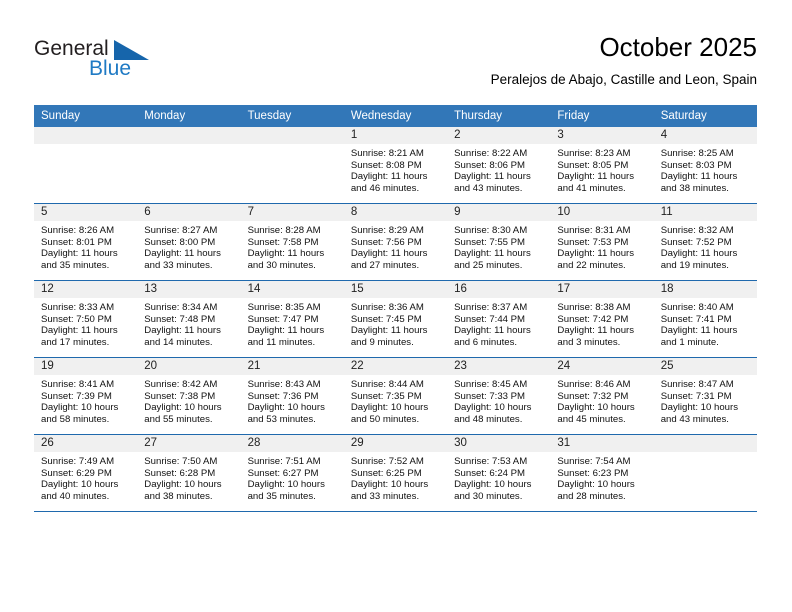 This screenshot has width=792, height=612. I want to click on day-number, so click(189, 135).